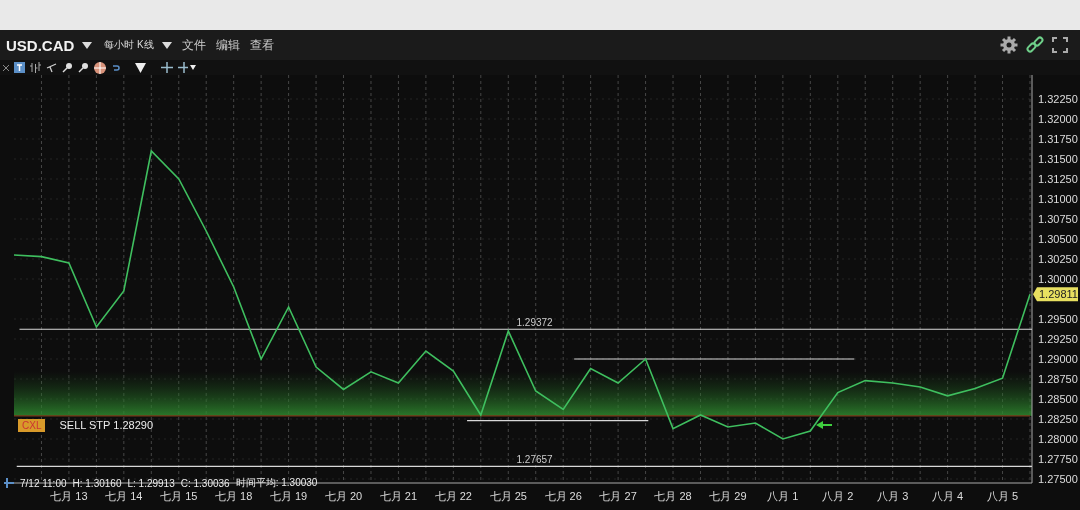 The height and width of the screenshot is (510, 1080). I want to click on price-tag: 1.29811, so click(1055, 294).